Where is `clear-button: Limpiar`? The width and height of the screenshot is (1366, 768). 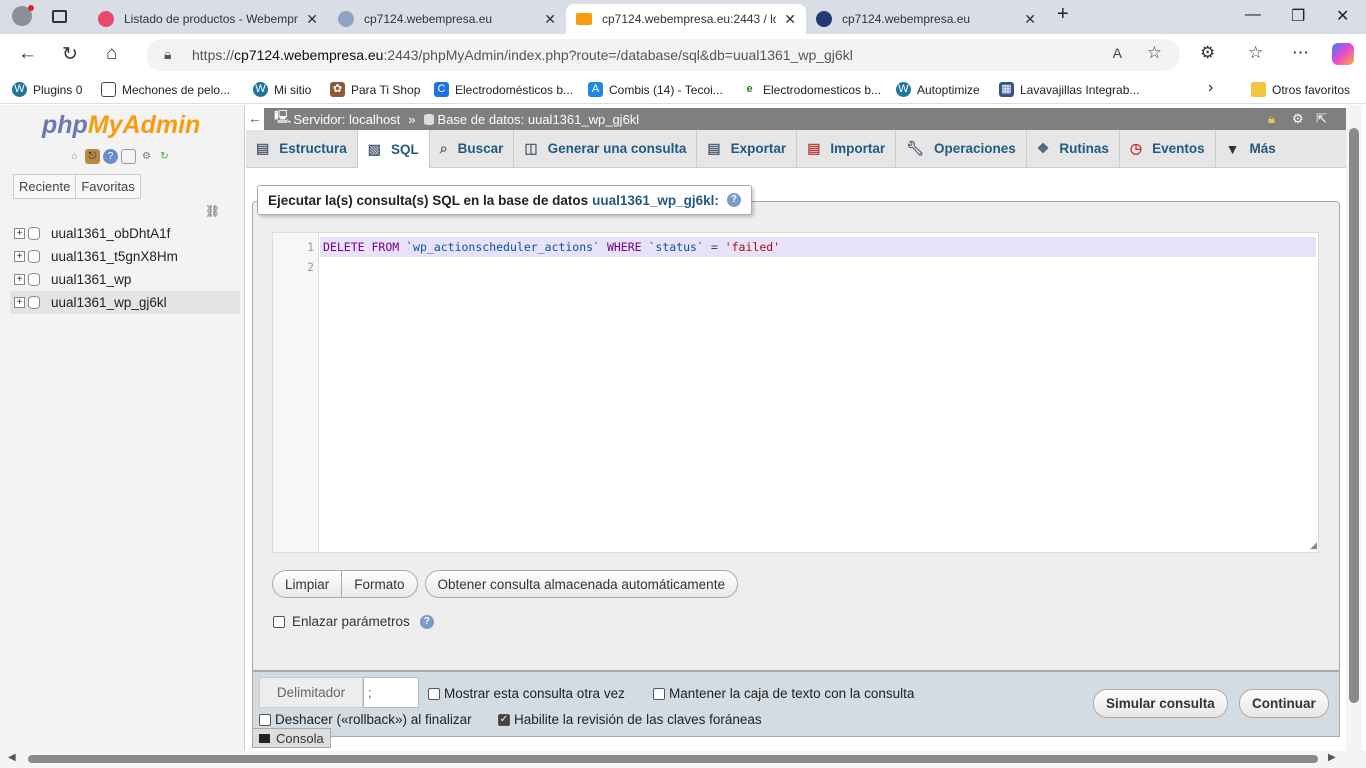
clear-button: Limpiar is located at coordinates (307, 584).